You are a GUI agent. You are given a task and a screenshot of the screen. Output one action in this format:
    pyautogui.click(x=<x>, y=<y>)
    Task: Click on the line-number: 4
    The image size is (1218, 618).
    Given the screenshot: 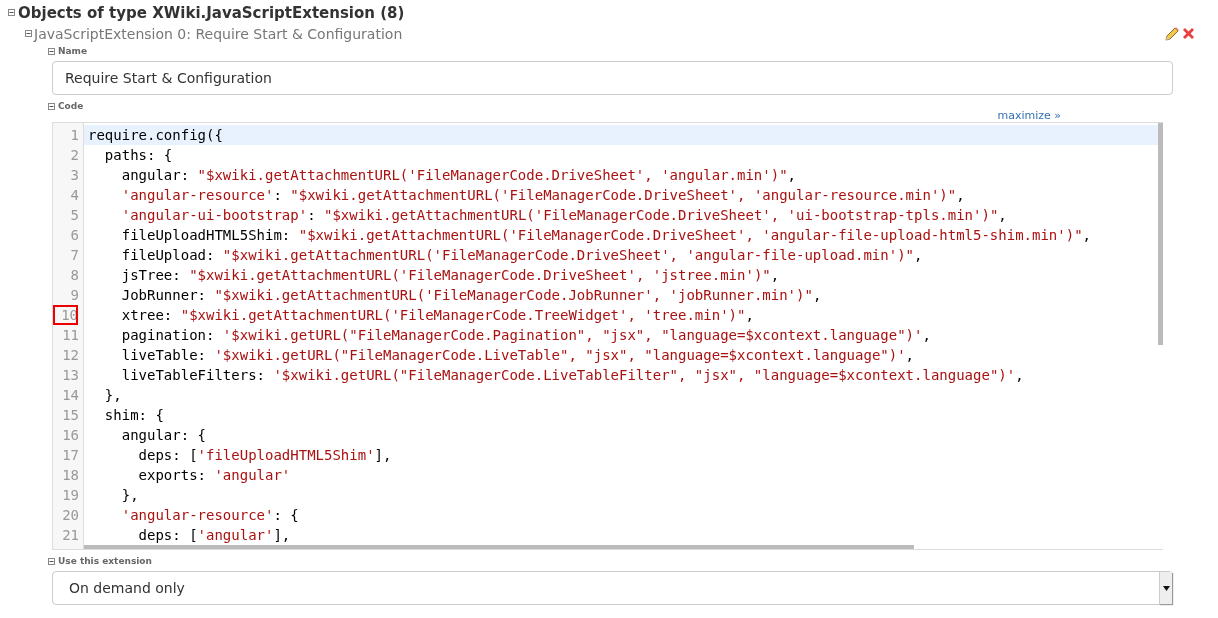 What is the action you would take?
    pyautogui.click(x=74, y=195)
    